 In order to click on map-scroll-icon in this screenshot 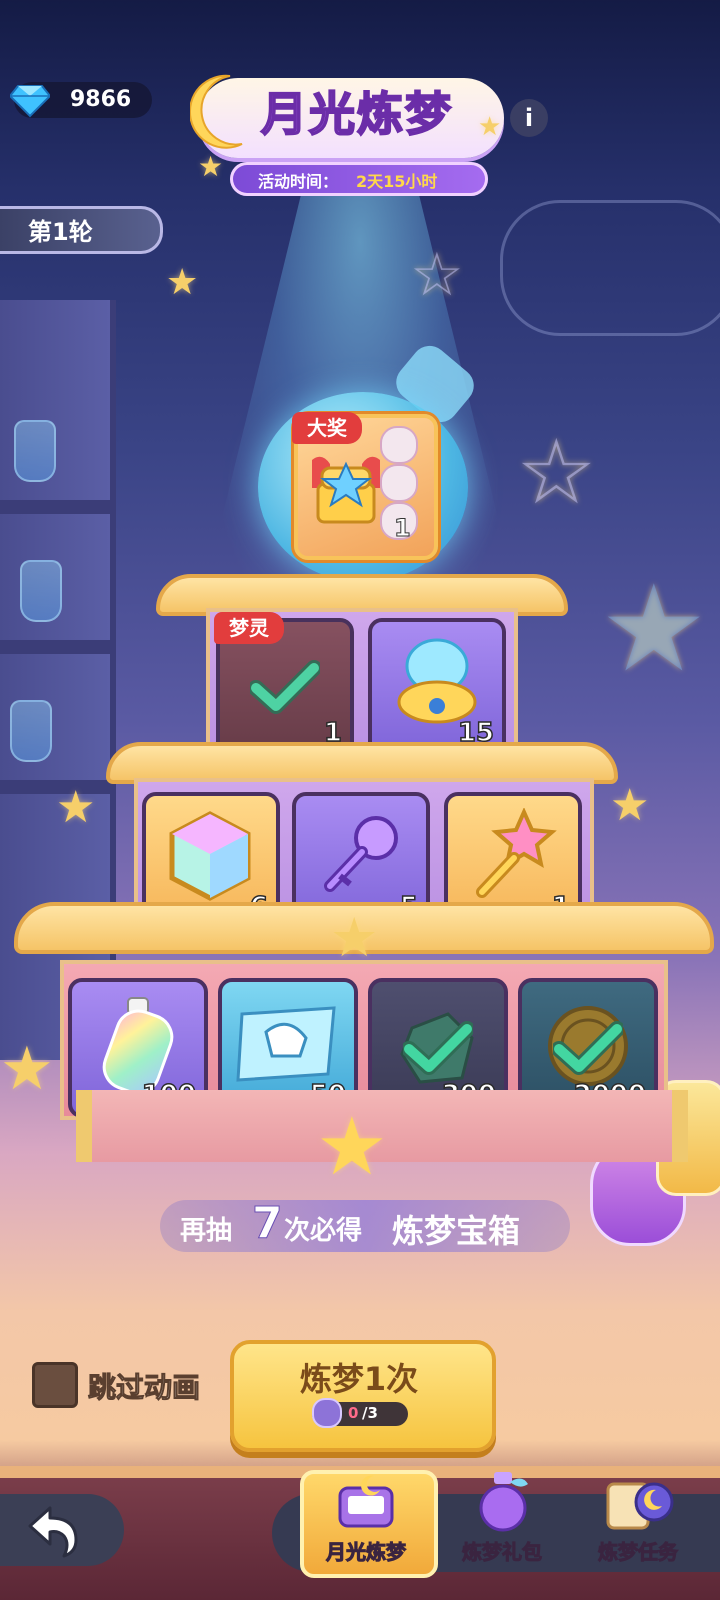, I will do `click(286, 1044)`.